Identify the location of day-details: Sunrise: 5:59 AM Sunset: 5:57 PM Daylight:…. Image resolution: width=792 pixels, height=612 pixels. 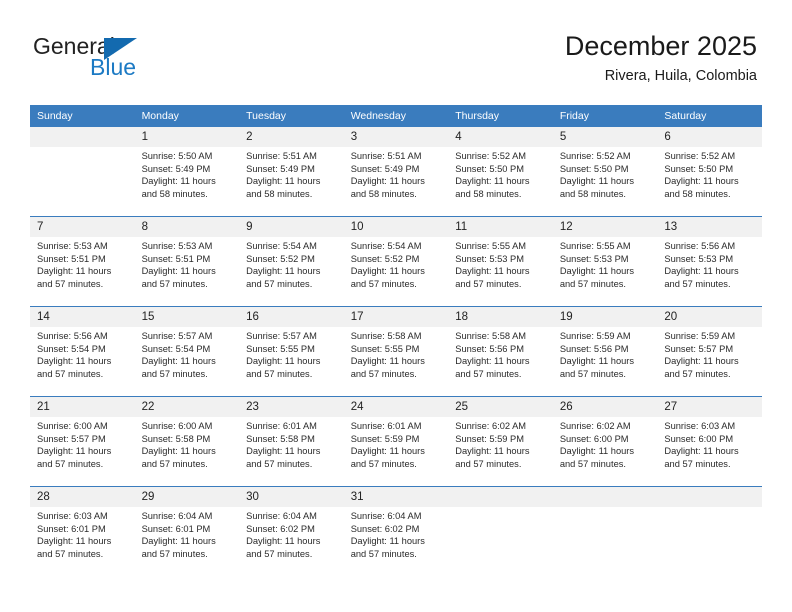
(709, 353).